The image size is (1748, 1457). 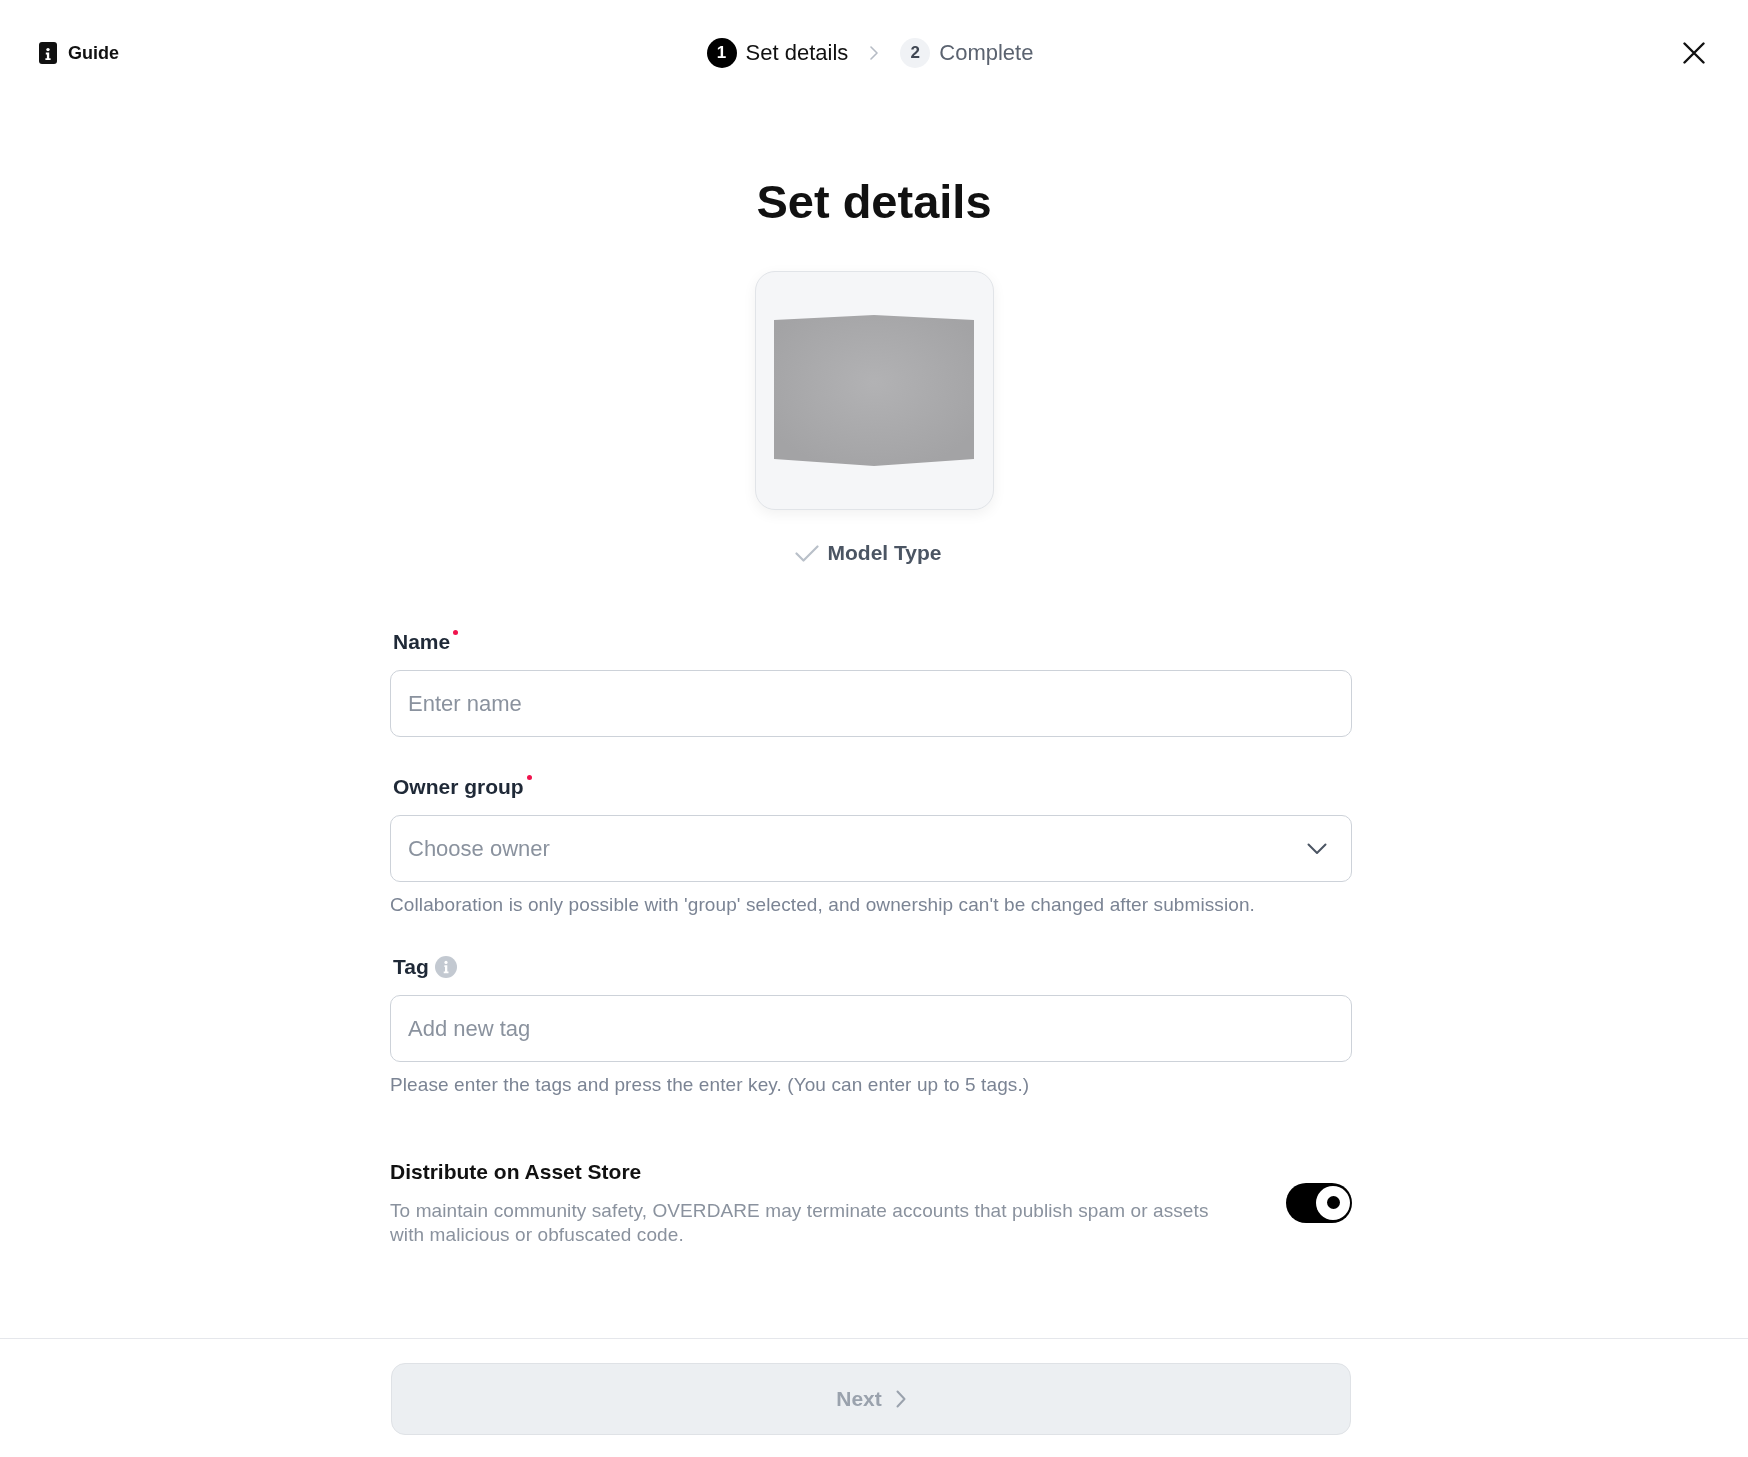 What do you see at coordinates (710, 1085) in the screenshot?
I see `help-text: Please enter the tags and press the enter key. (You can enter up to 5 tags.)` at bounding box center [710, 1085].